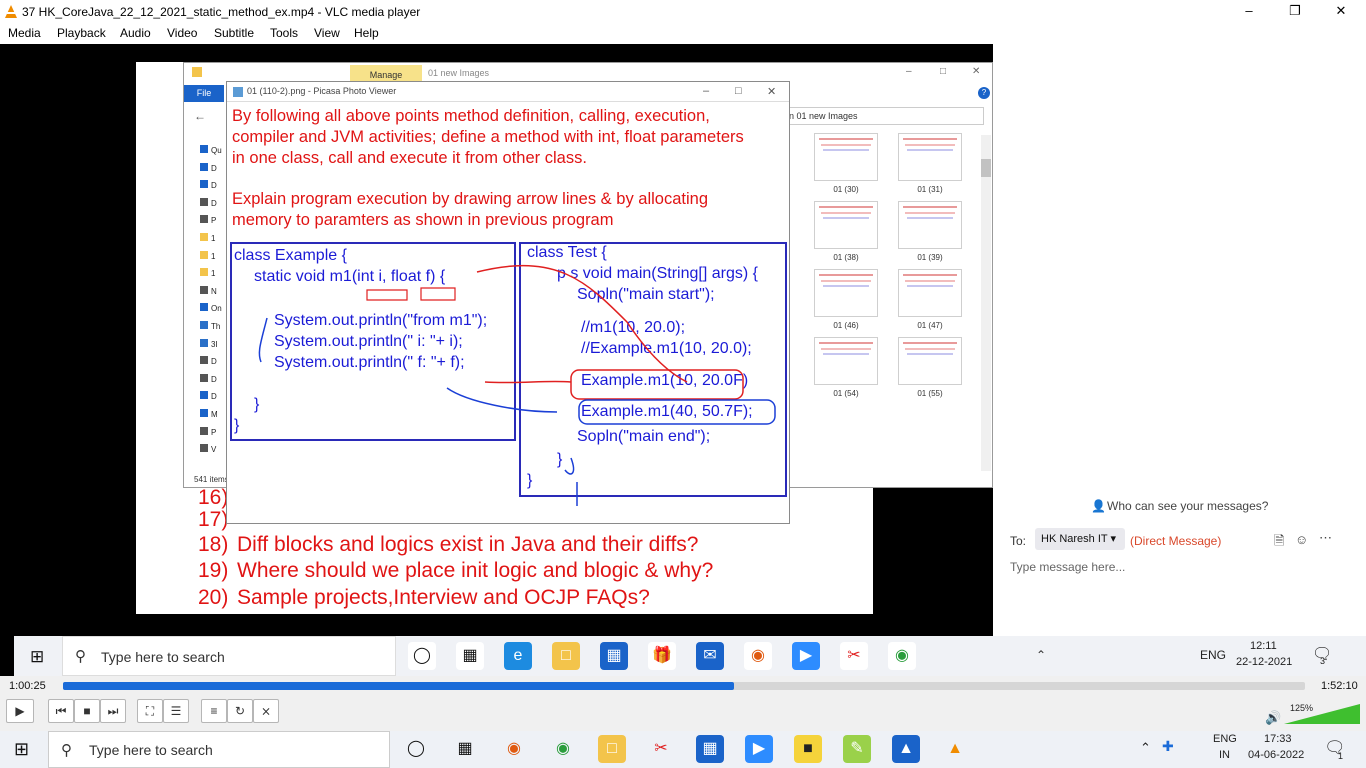 The image size is (1366, 768). Describe the element at coordinates (37, 656) in the screenshot. I see `windows-start-icon: ⊞` at that location.